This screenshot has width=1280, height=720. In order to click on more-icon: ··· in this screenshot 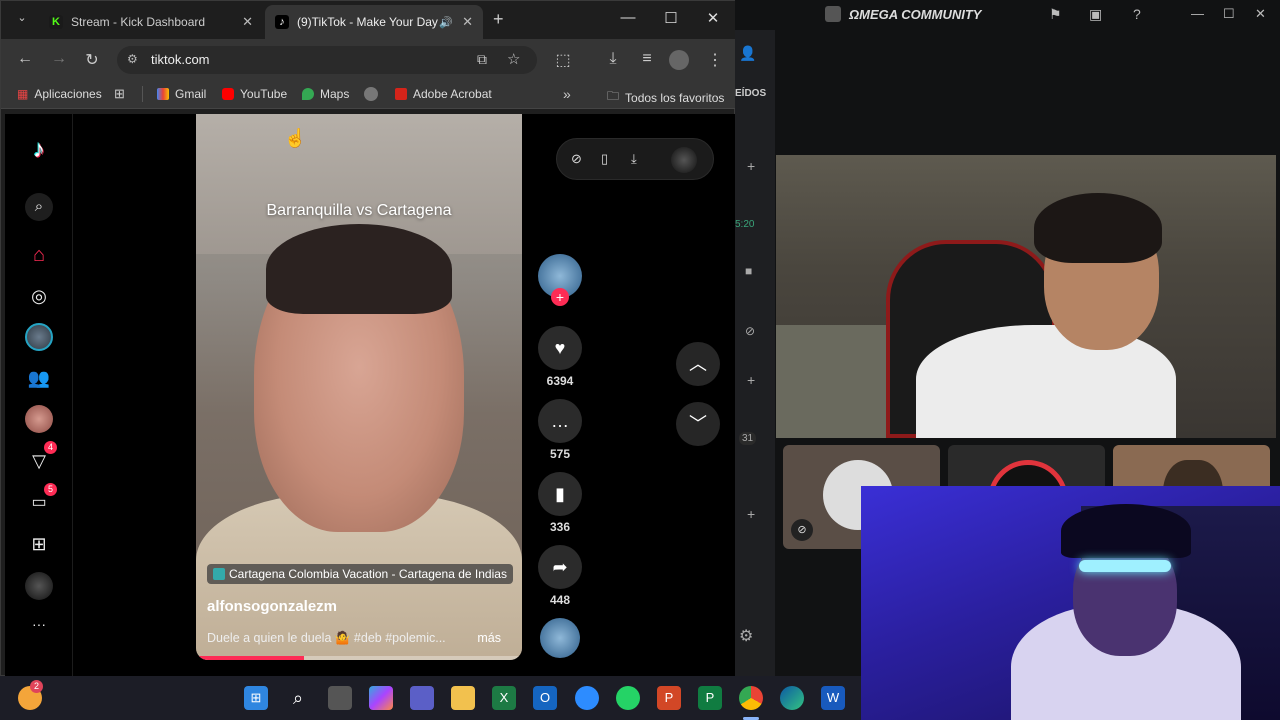, I will do `click(39, 624)`.